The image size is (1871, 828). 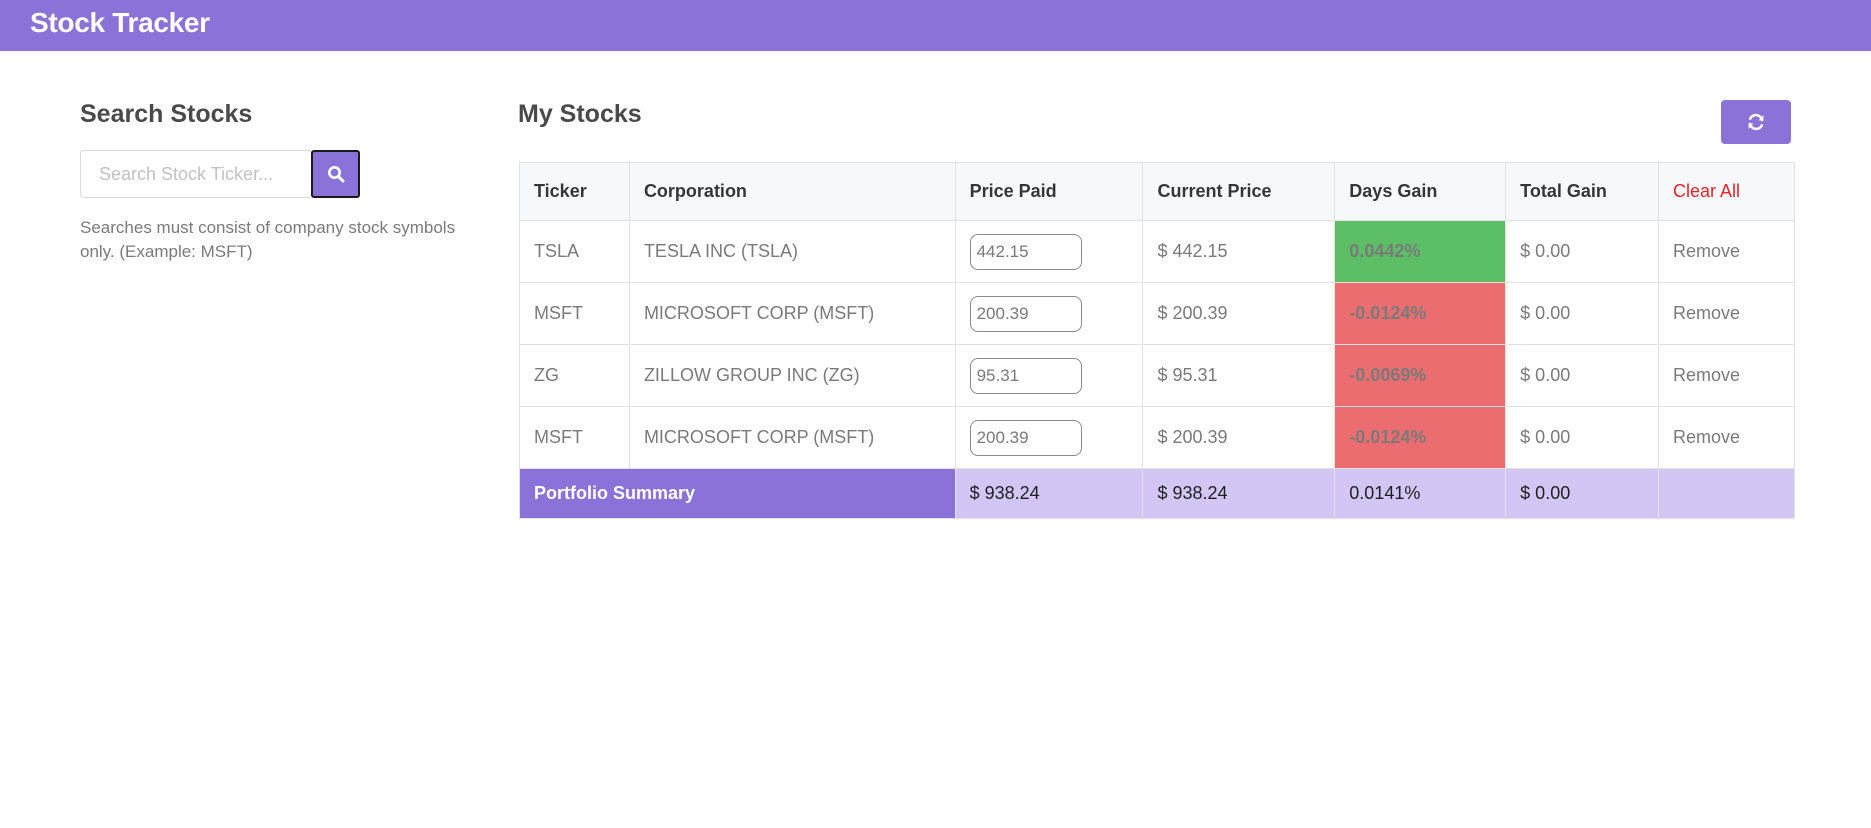 What do you see at coordinates (1420, 251) in the screenshot?
I see `days-gain-cell: 0.0442%` at bounding box center [1420, 251].